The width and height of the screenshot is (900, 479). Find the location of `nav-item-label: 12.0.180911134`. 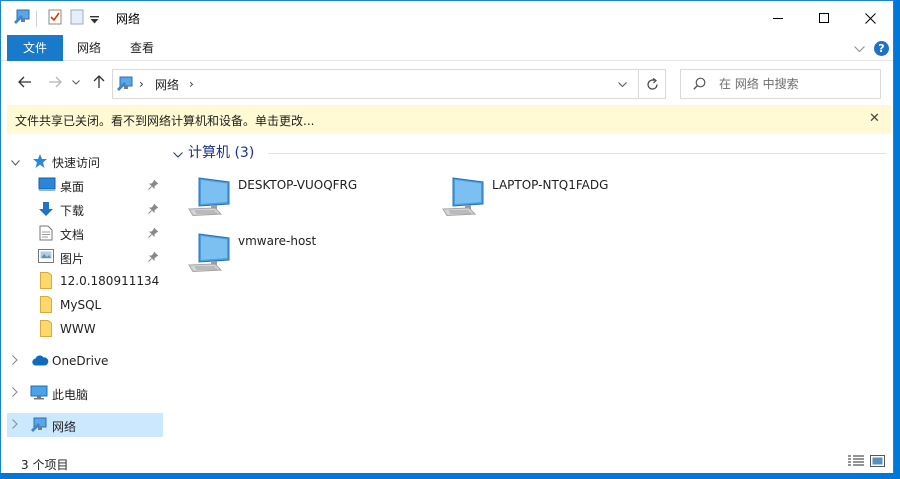

nav-item-label: 12.0.180911134 is located at coordinates (110, 281).